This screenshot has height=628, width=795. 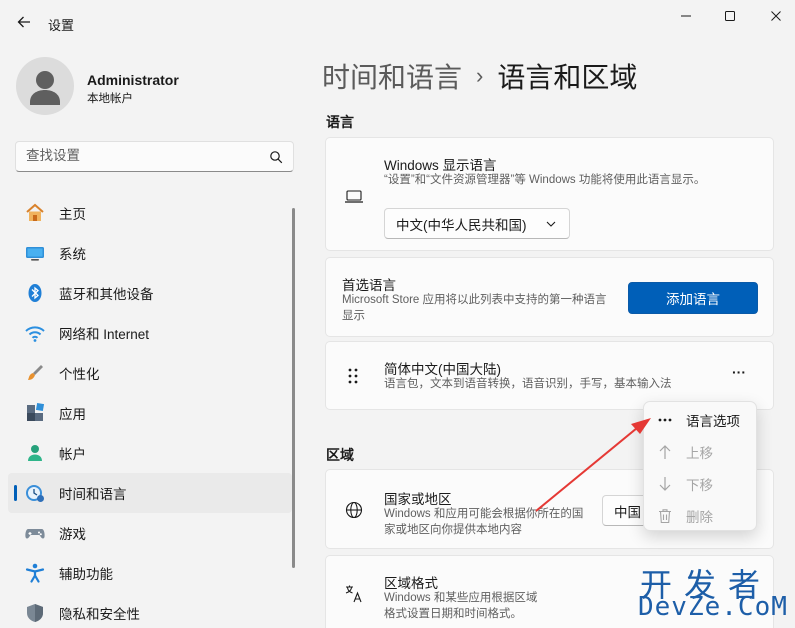 I want to click on watermark-text-bottom: DevZe.CoM, so click(x=713, y=607).